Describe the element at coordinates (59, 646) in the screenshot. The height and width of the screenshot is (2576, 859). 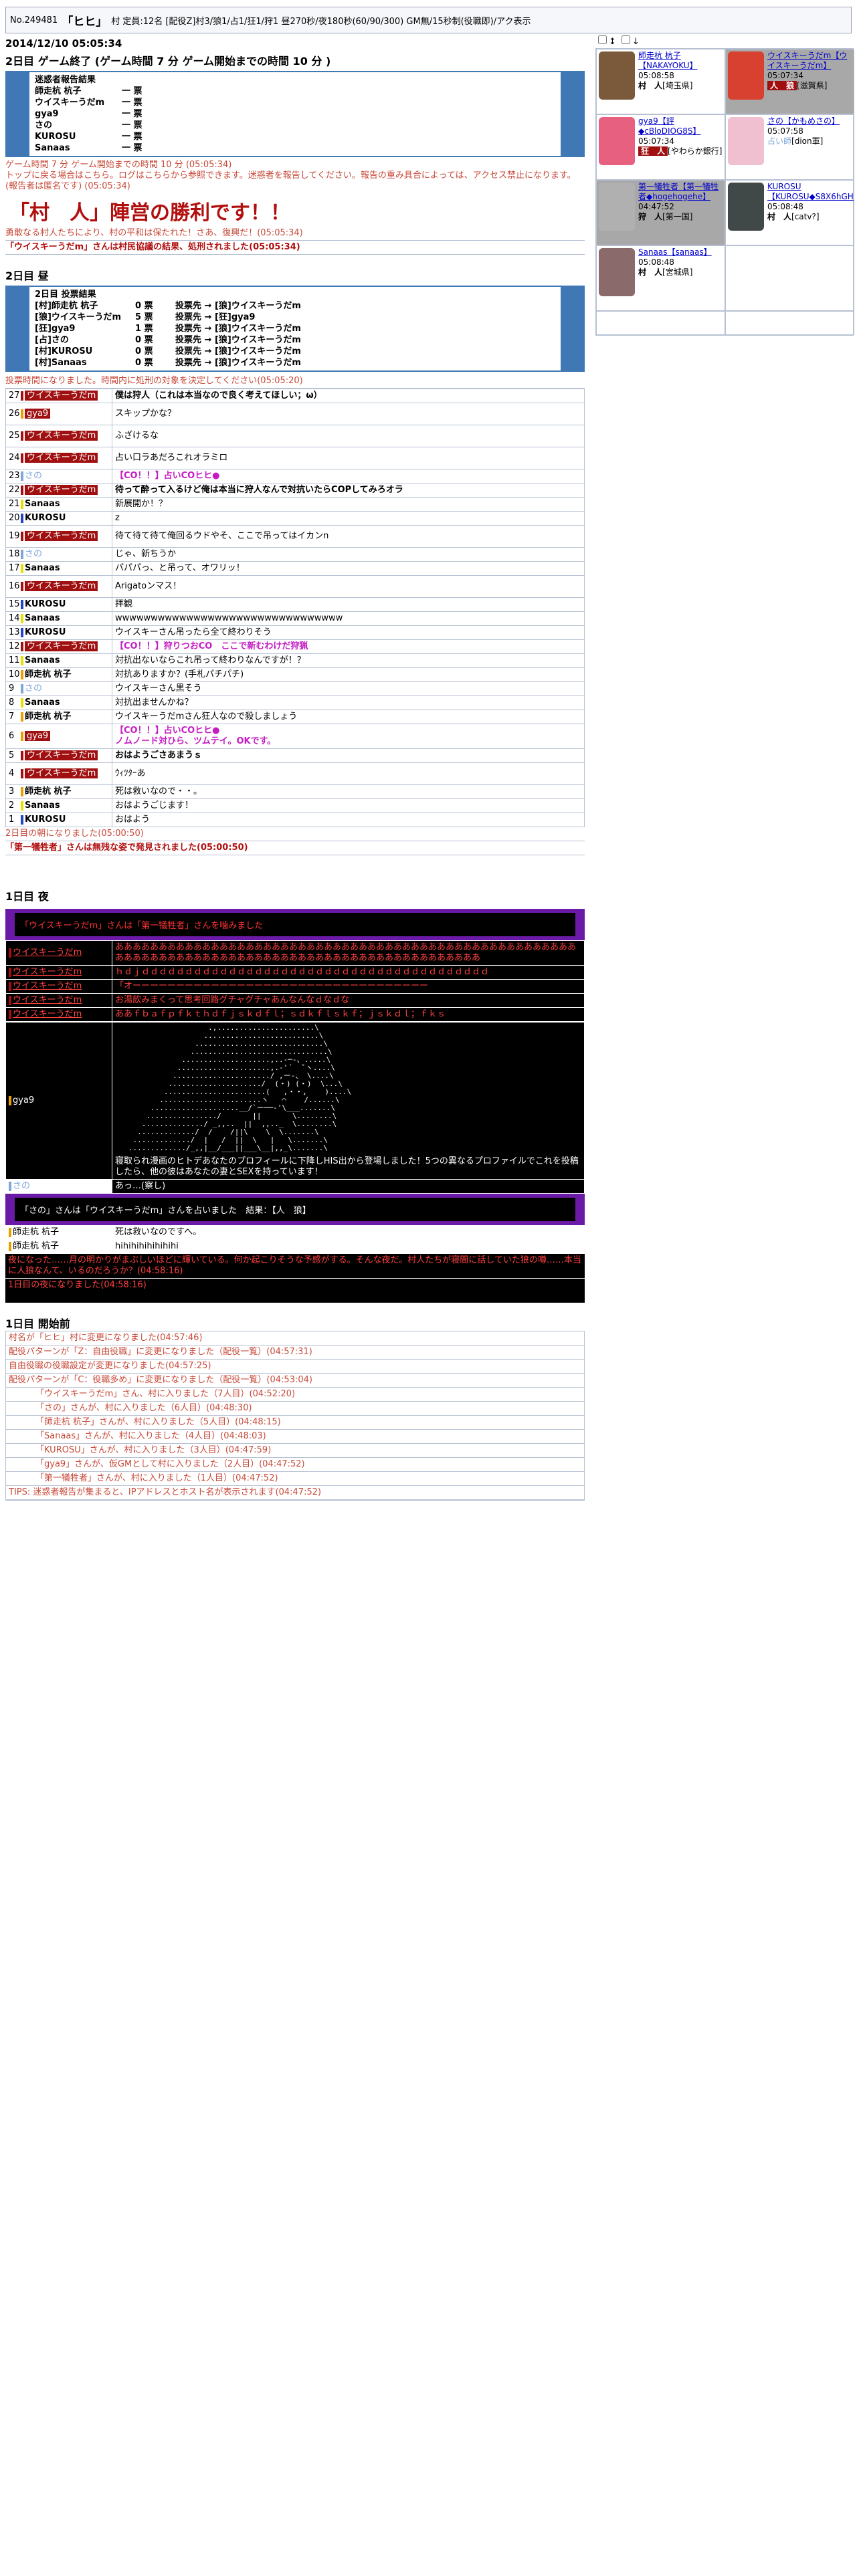
I see `speaker-cell: 12 ウイスキーうだm` at that location.